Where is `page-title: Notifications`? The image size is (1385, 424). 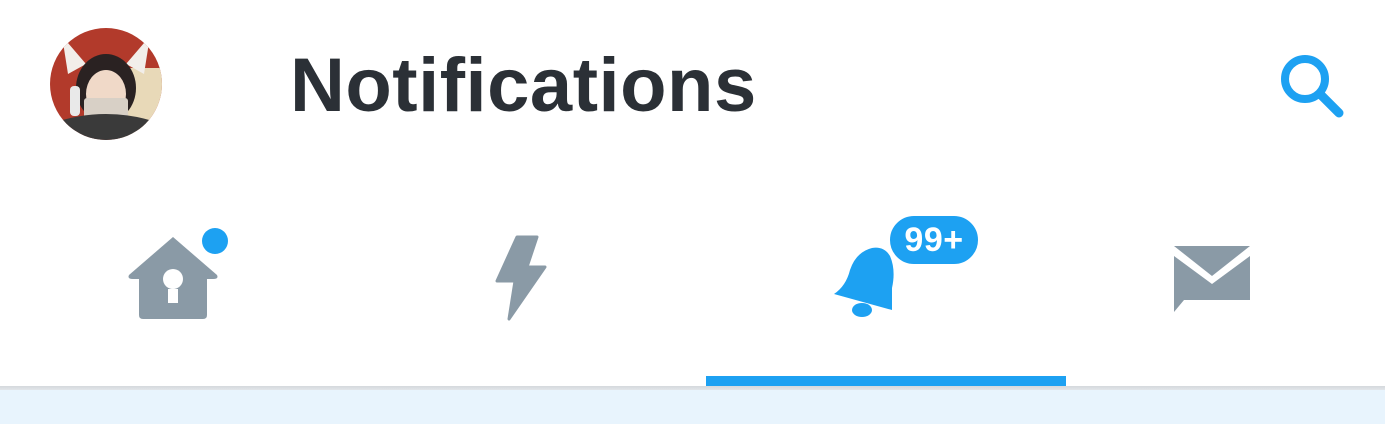
page-title: Notifications is located at coordinates (523, 85).